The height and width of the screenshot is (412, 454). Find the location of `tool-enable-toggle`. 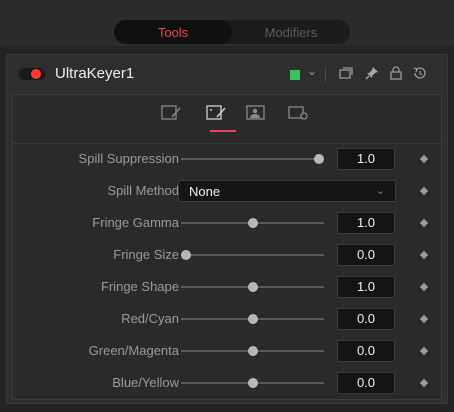

tool-enable-toggle is located at coordinates (32, 74).